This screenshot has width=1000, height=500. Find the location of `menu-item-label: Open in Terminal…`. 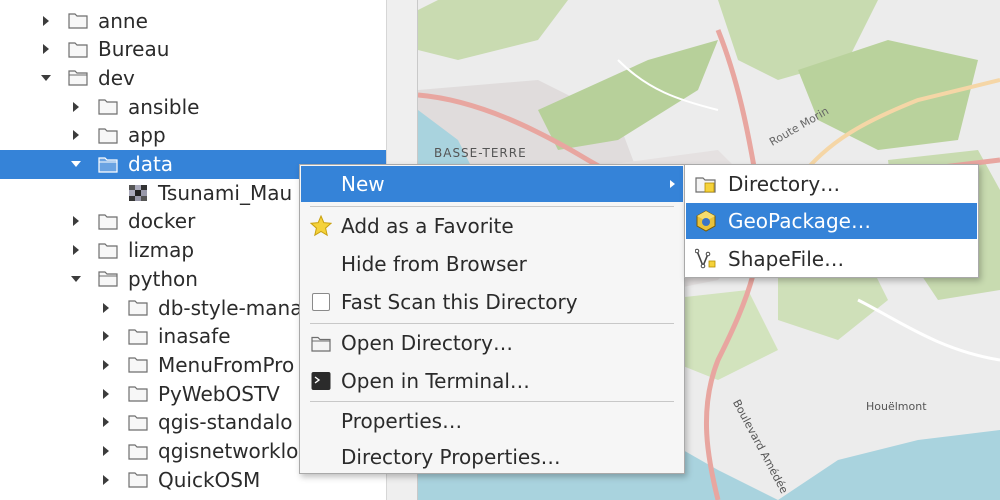

menu-item-label: Open in Terminal… is located at coordinates (435, 381).